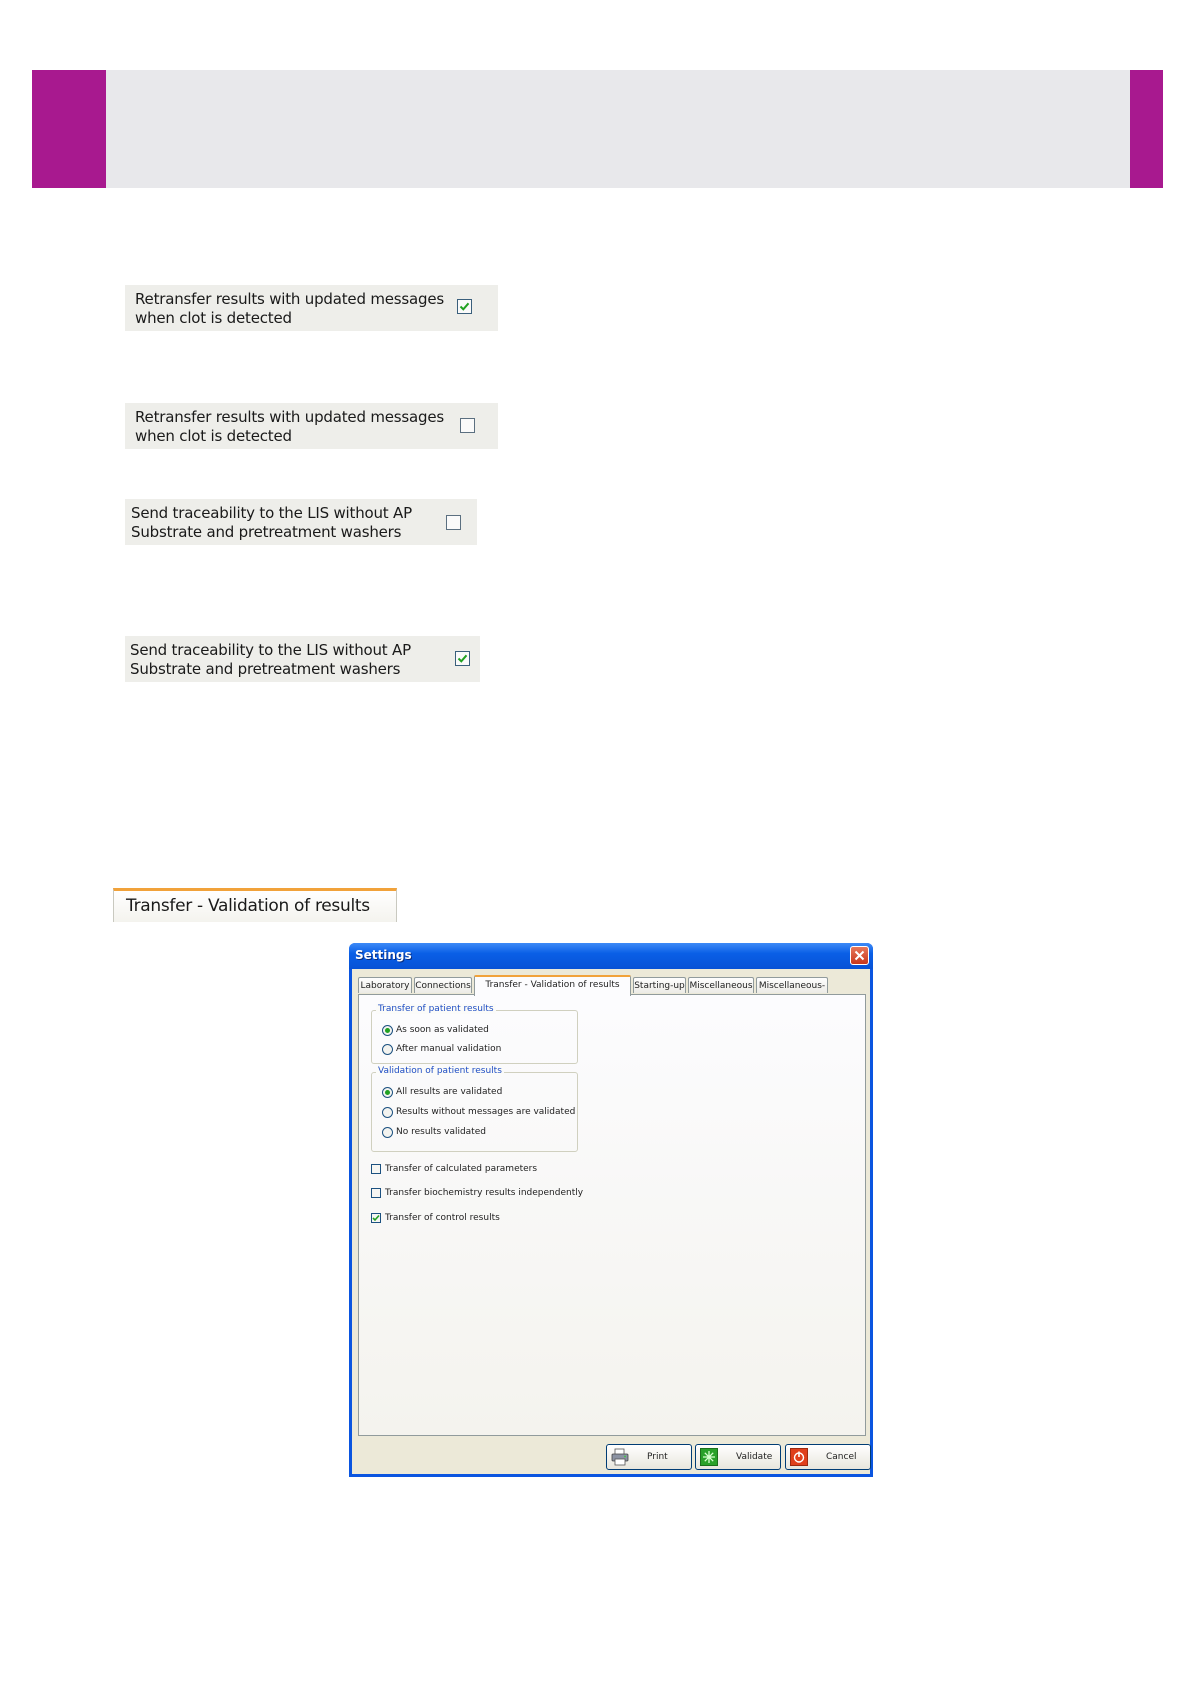  Describe the element at coordinates (385, 985) in the screenshot. I see `tab-laboratory: Laboratory` at that location.